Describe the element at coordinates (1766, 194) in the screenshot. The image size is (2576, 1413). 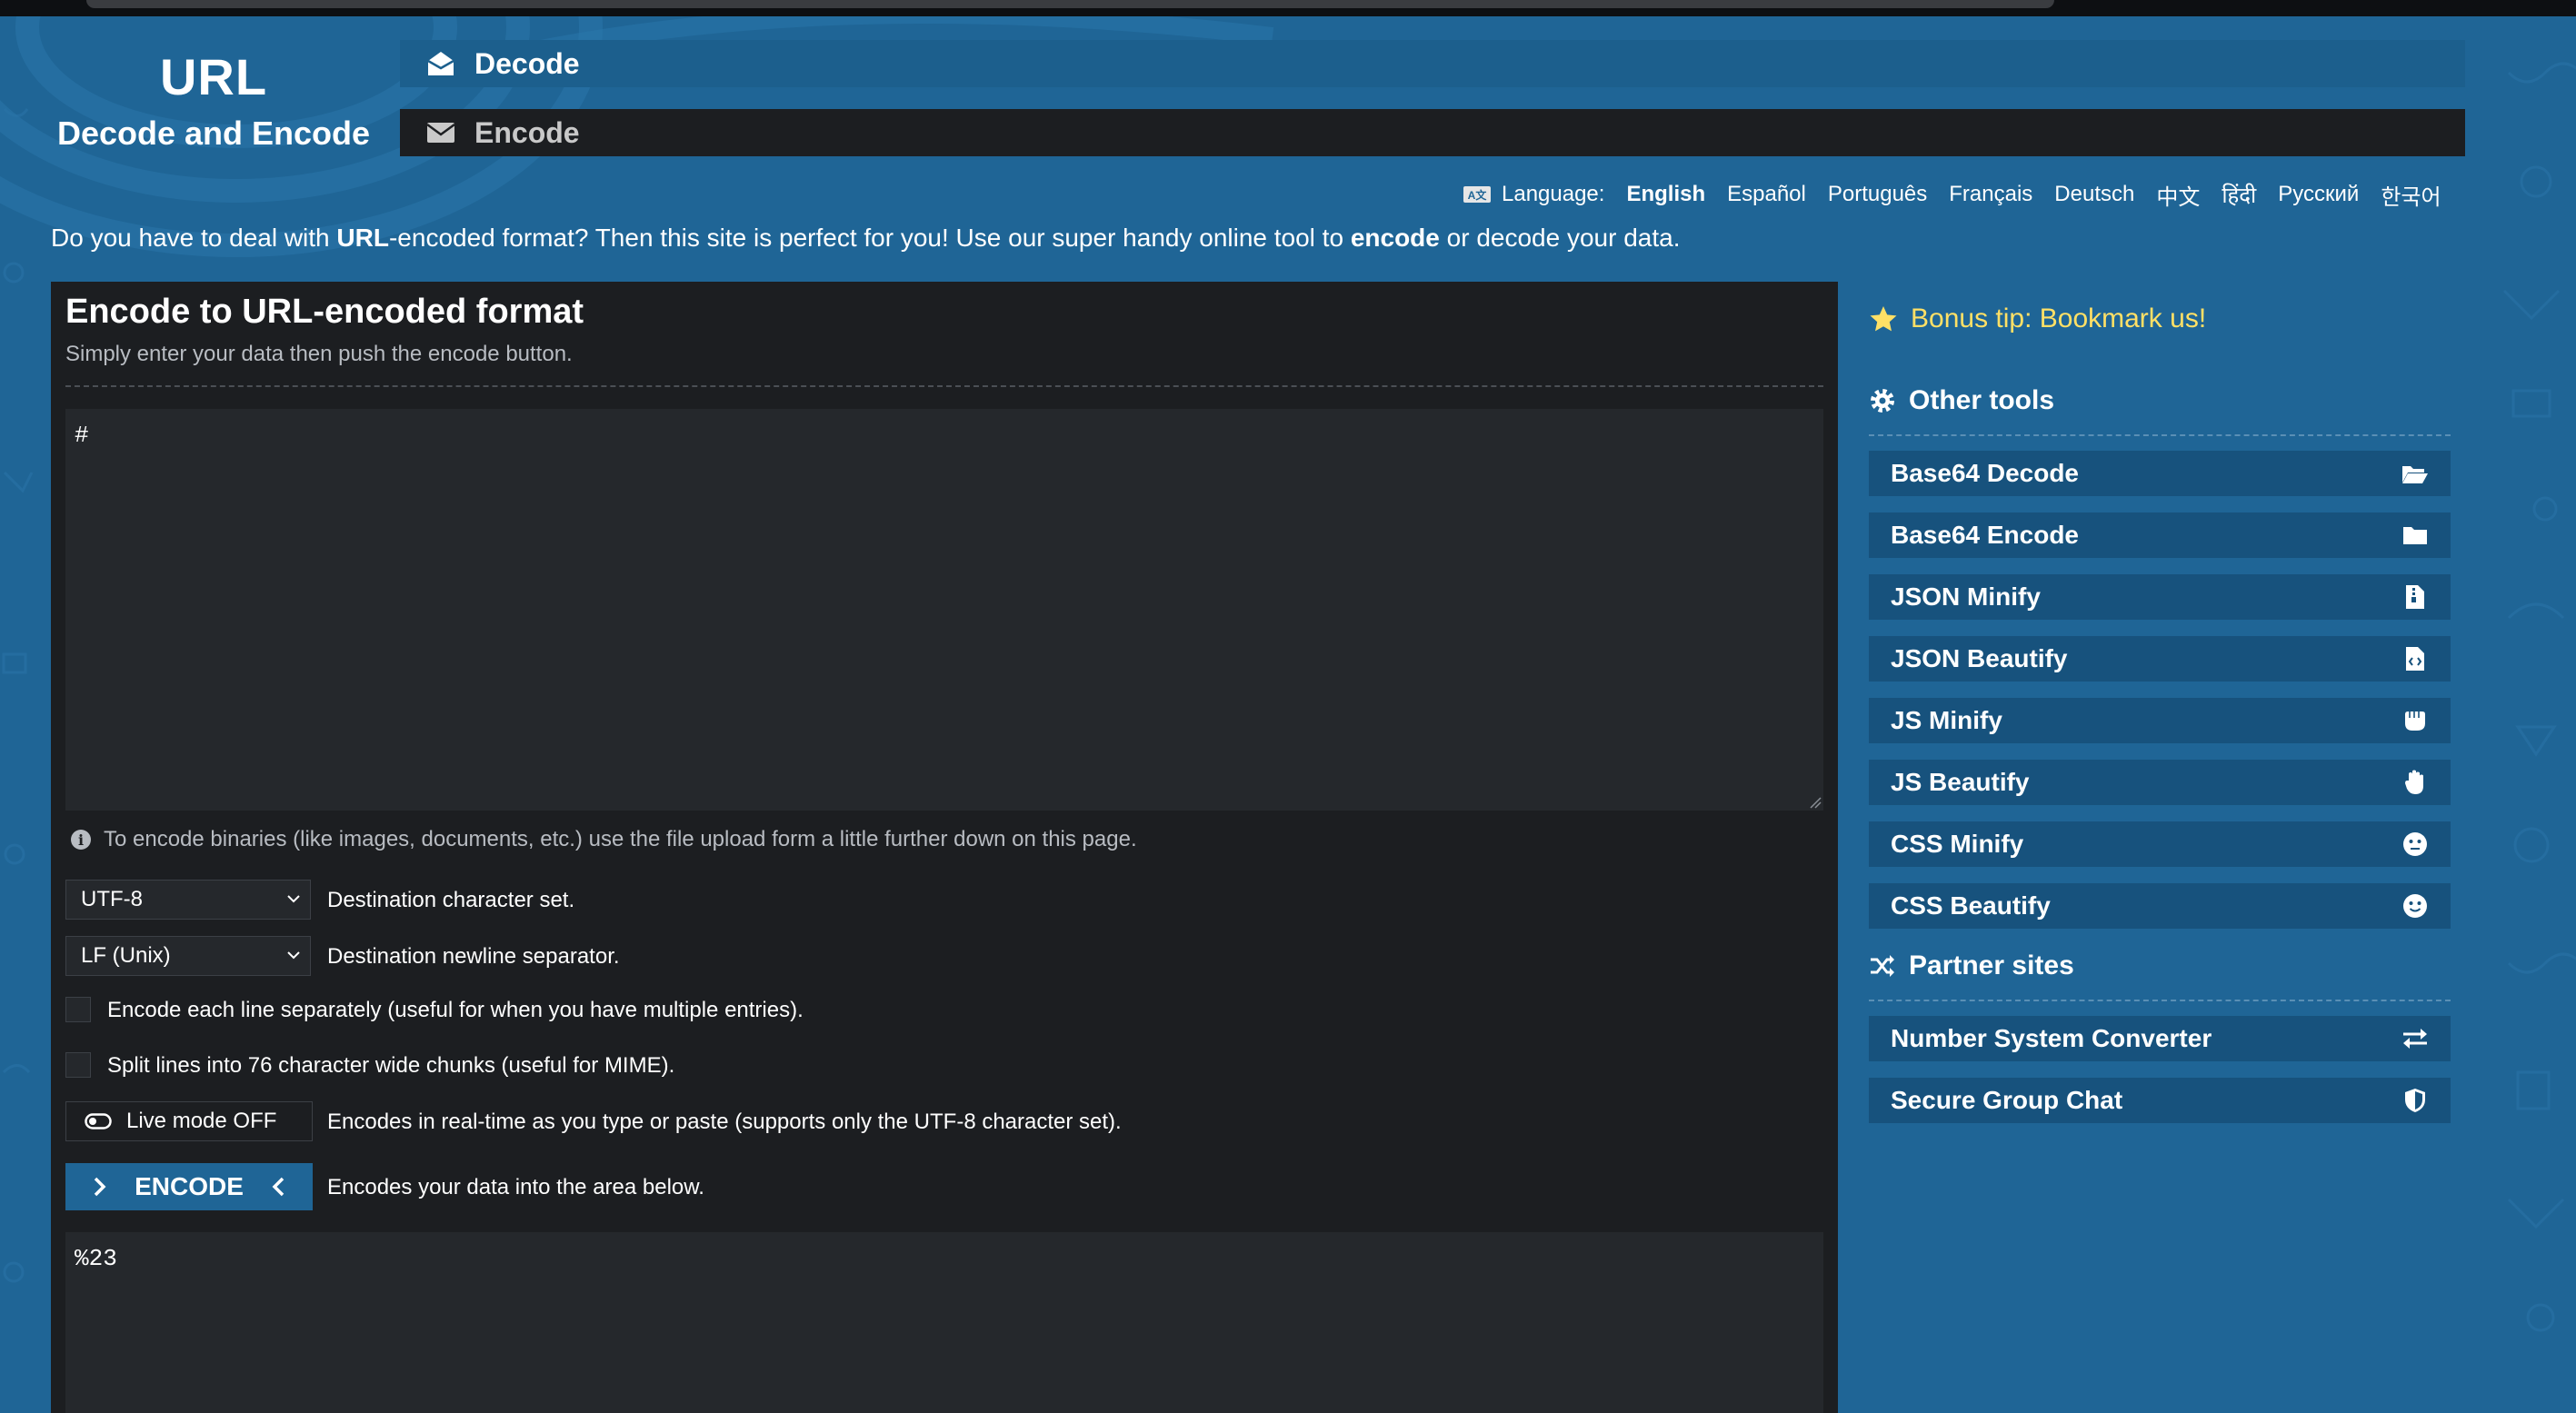
I see `language-option-espanol: Español` at that location.